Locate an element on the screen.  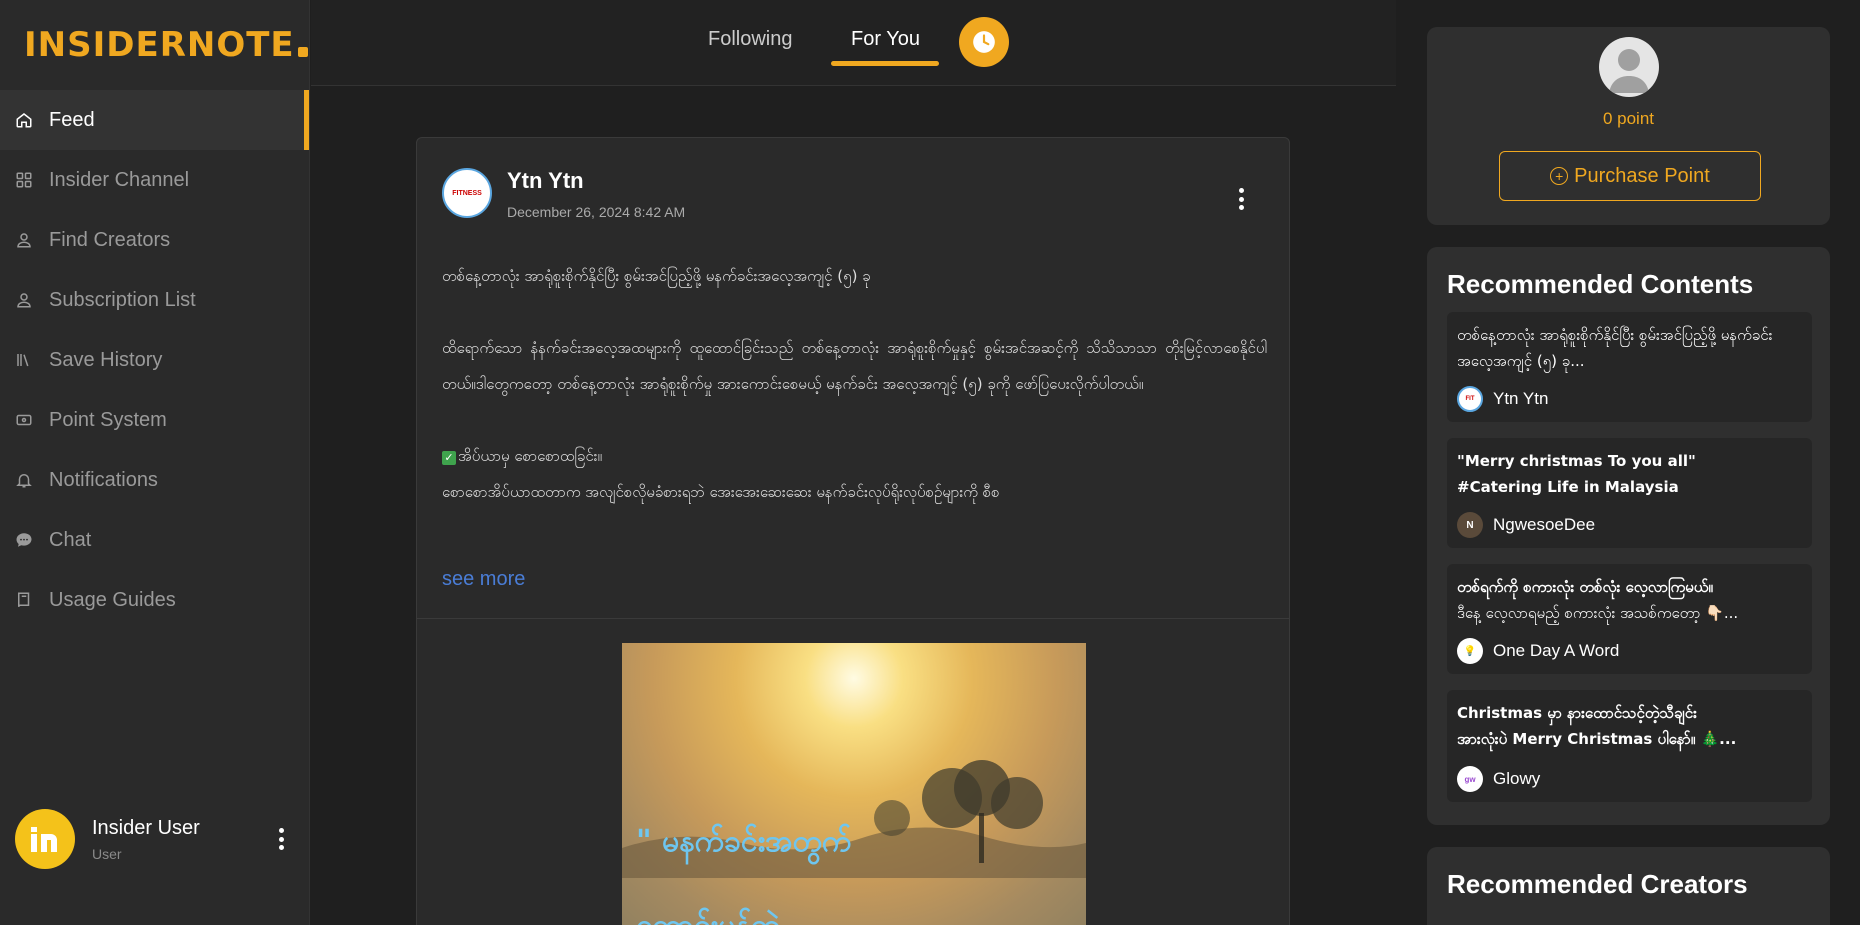
purchase-point-button: + Purchase Point is located at coordinates (1630, 176).